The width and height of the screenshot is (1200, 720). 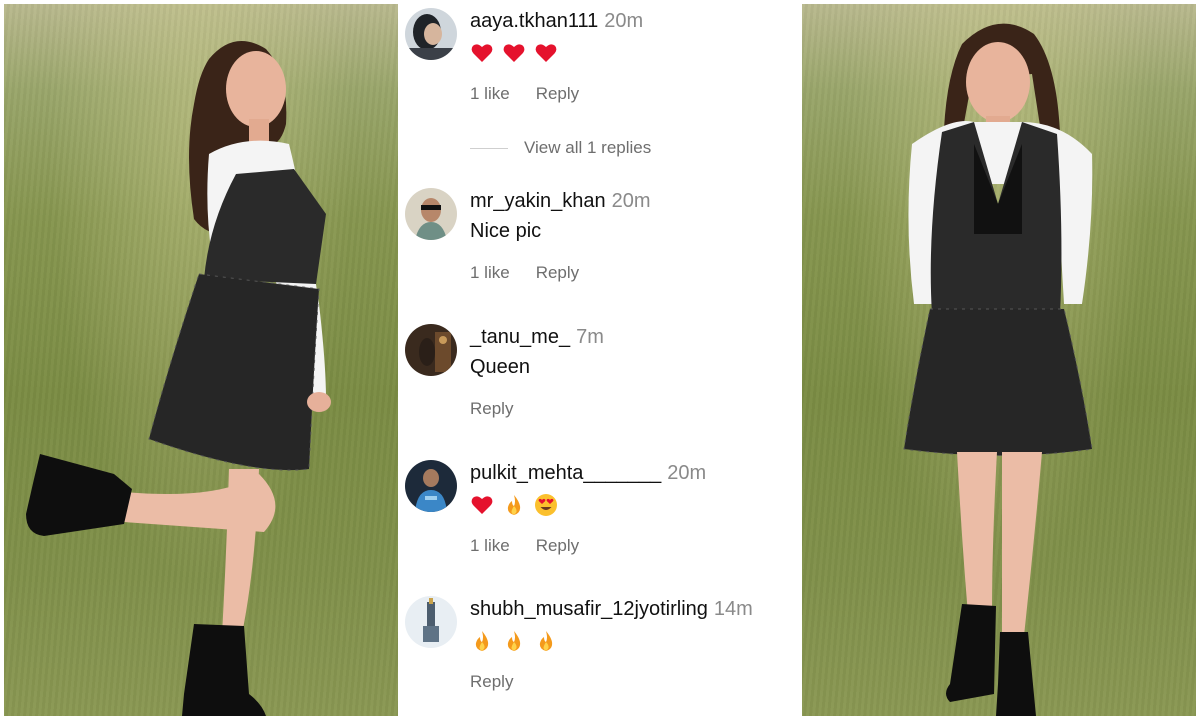 I want to click on view-replies-label: View all 1 replies, so click(x=587, y=147).